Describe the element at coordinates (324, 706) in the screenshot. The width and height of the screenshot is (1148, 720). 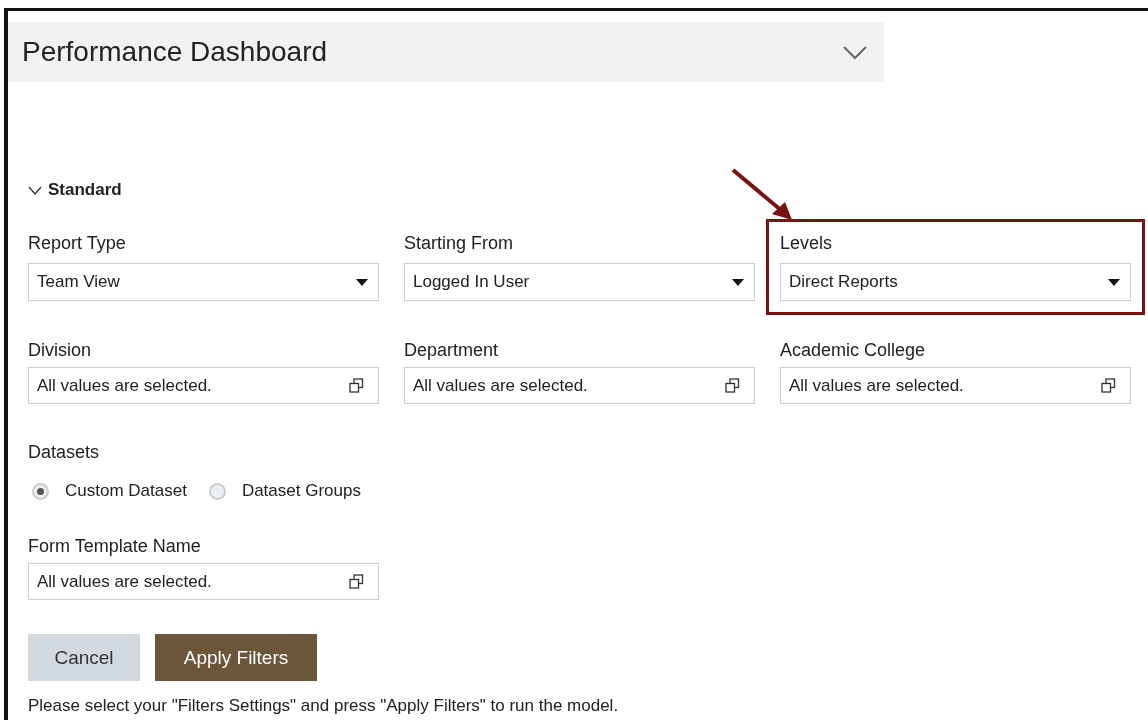
I see `instruction-text: Please select your "Filters Settings" and press "Apply Filters" to run the model.` at that location.